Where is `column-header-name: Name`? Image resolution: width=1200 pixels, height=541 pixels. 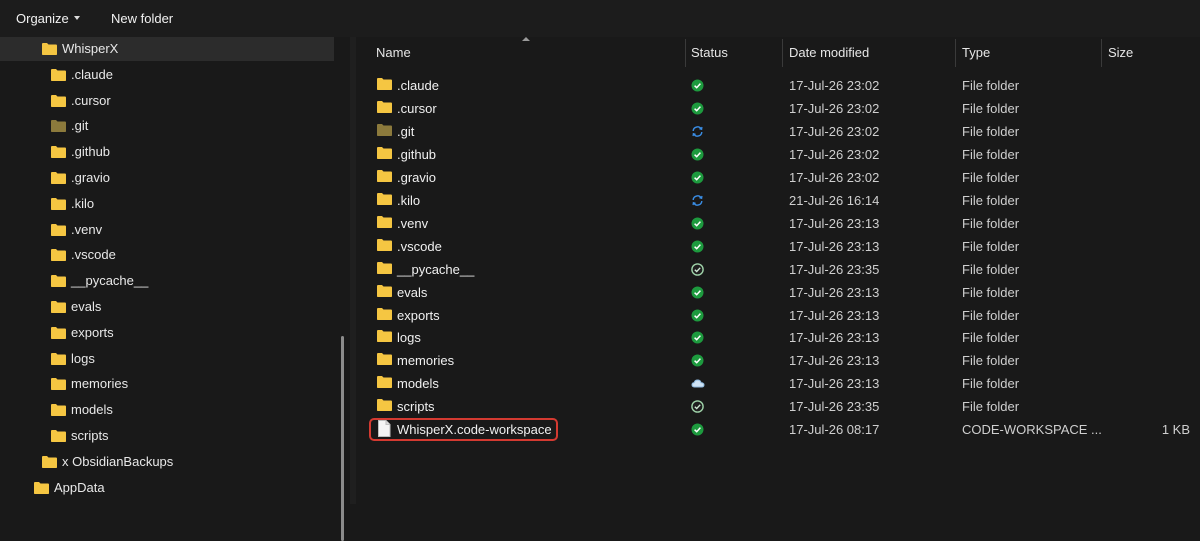
column-header-name: Name is located at coordinates (526, 53).